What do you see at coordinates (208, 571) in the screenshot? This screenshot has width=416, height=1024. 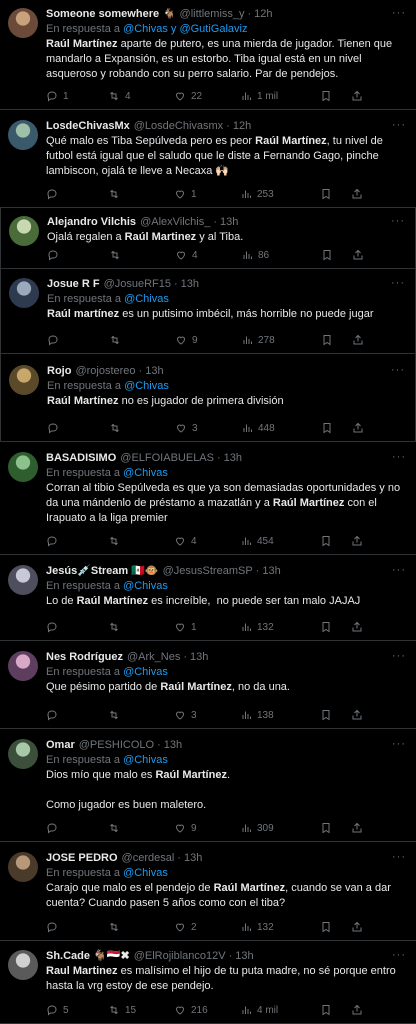 I see `author-handle: @JesusStreamSP` at bounding box center [208, 571].